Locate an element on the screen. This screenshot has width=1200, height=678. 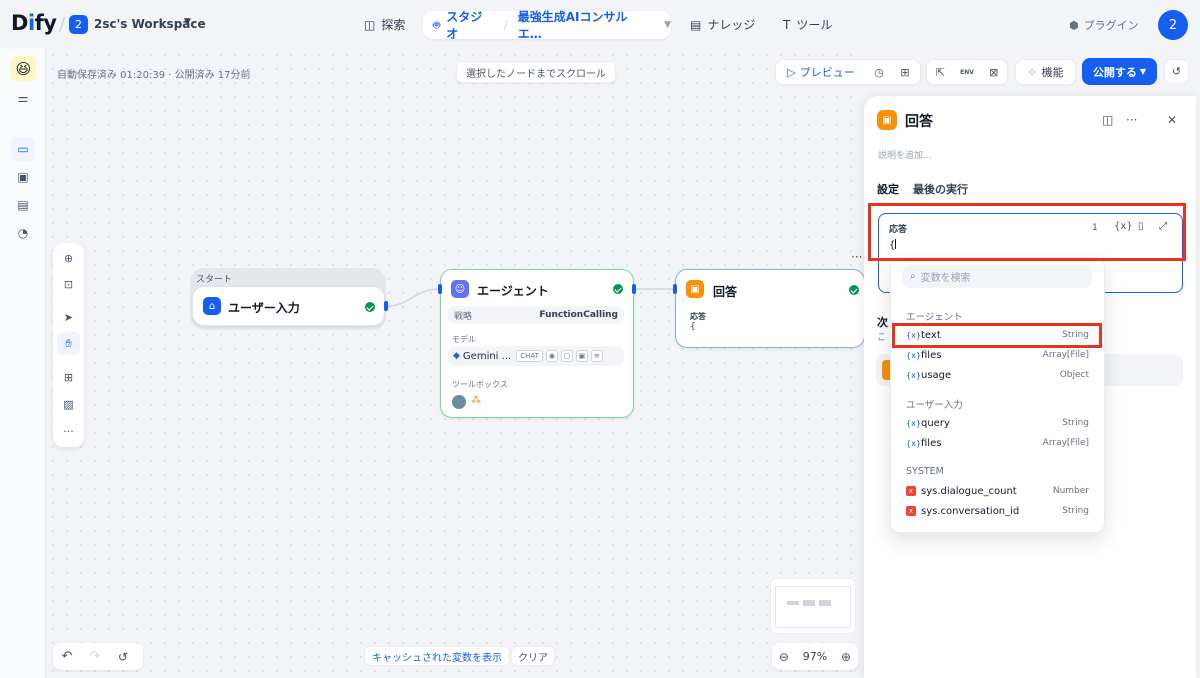
model-label: モデル is located at coordinates (464, 339).